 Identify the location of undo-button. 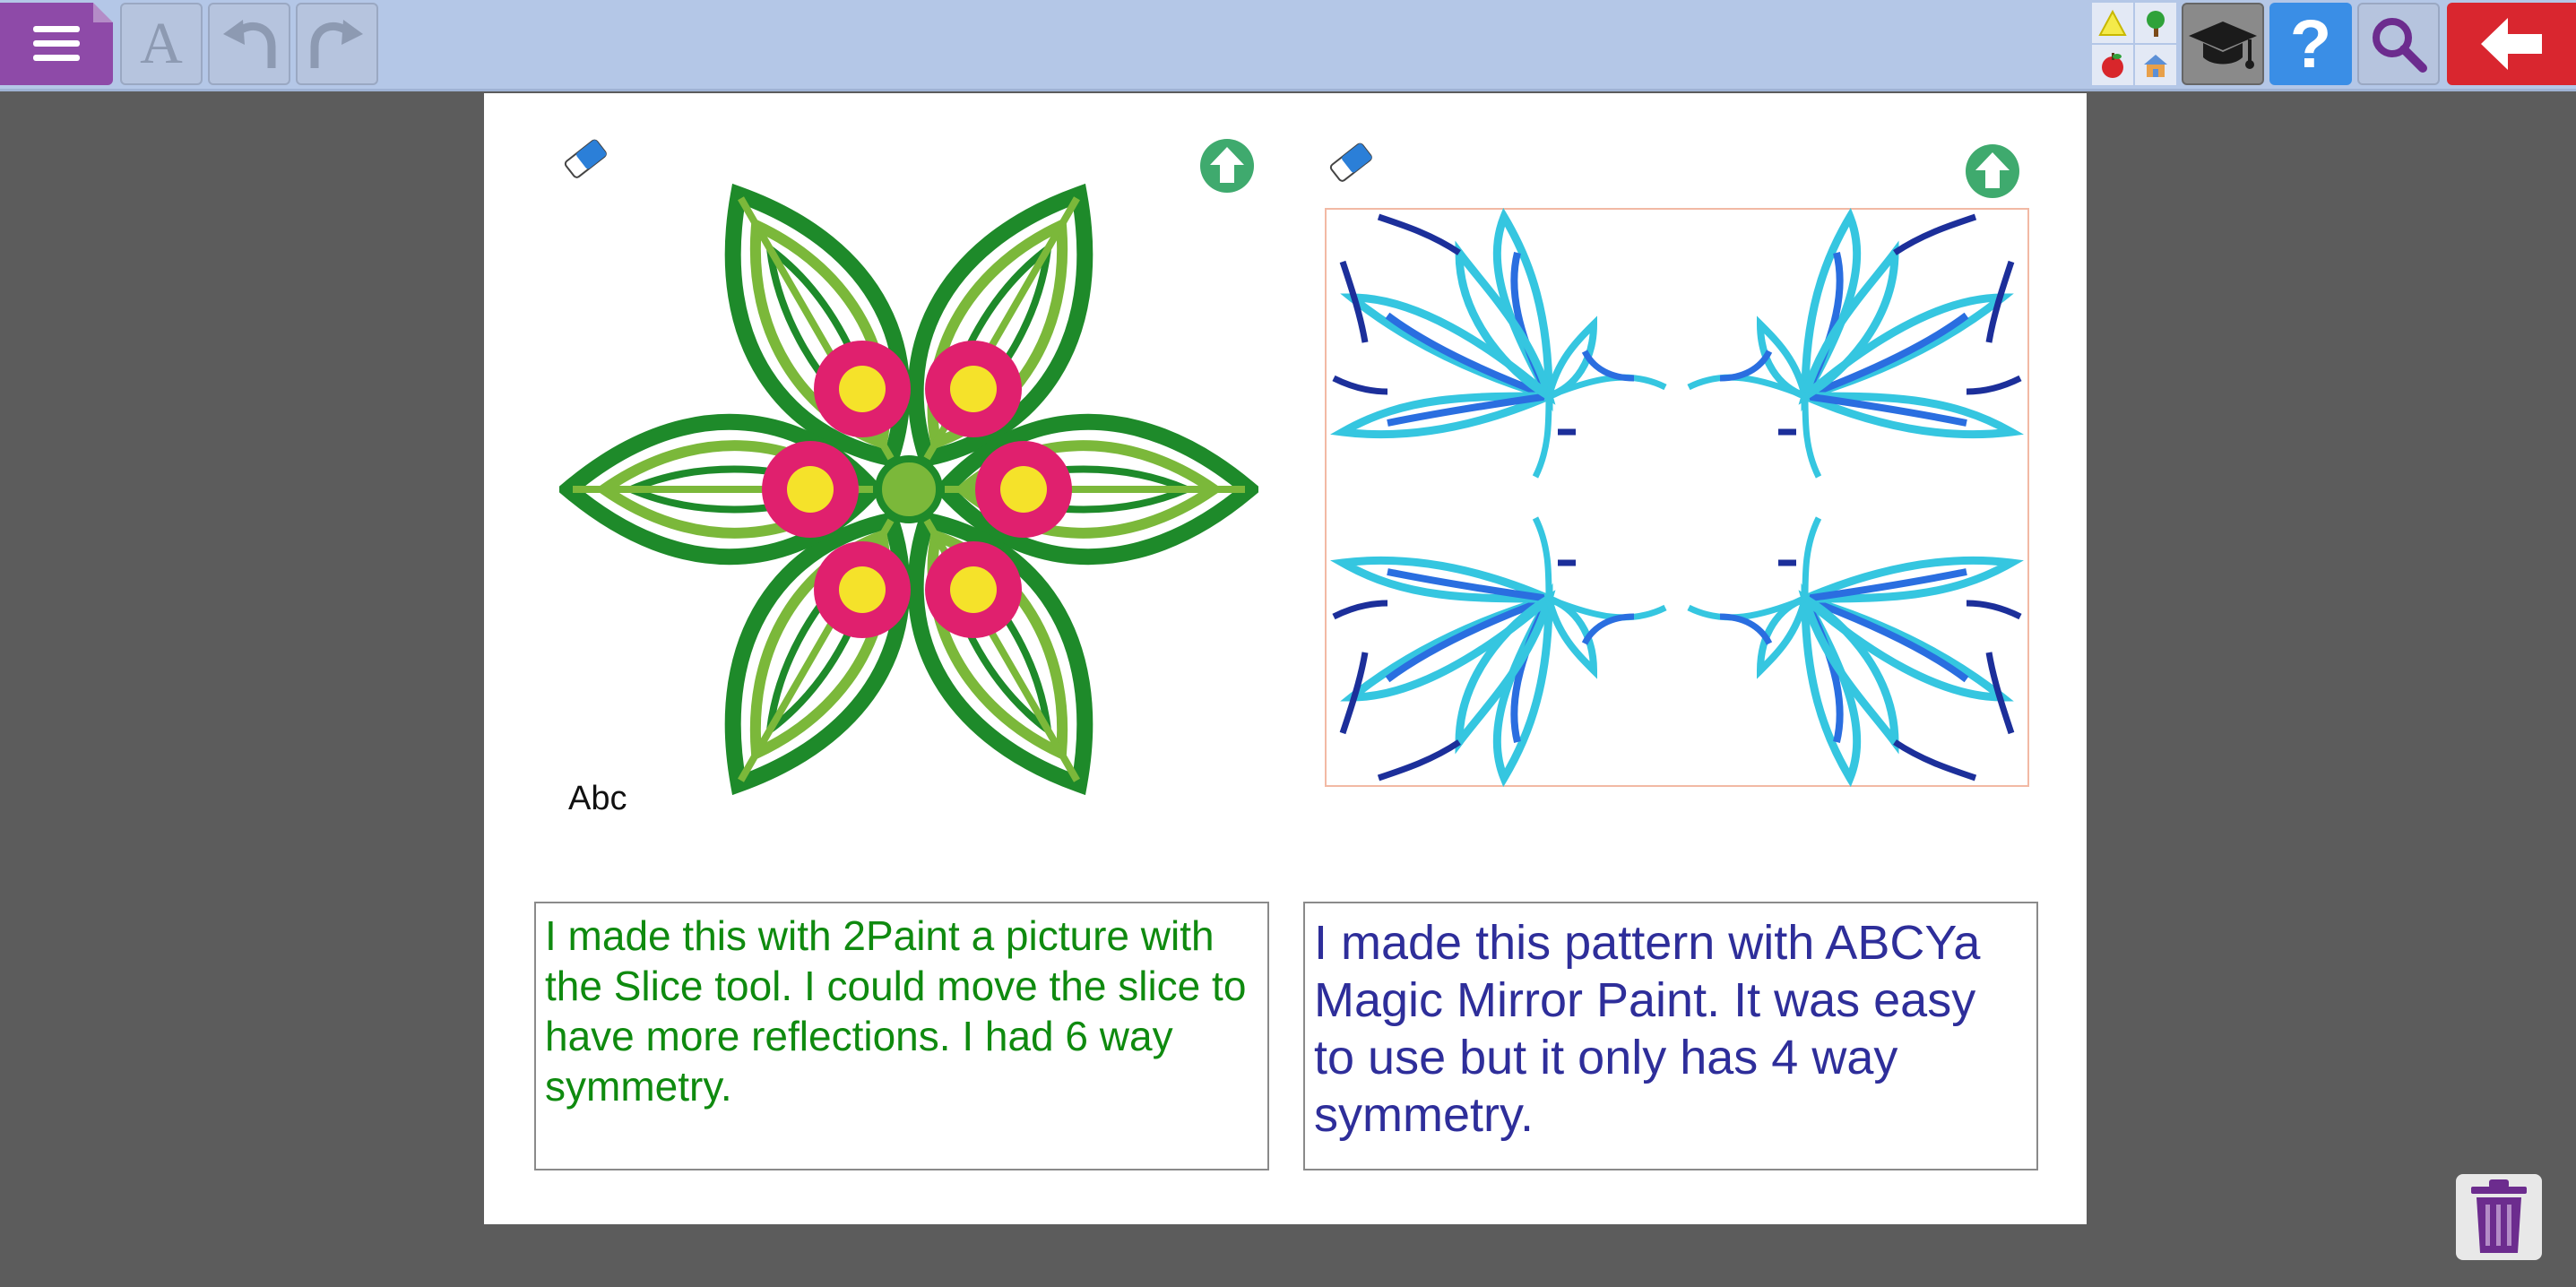
(249, 44).